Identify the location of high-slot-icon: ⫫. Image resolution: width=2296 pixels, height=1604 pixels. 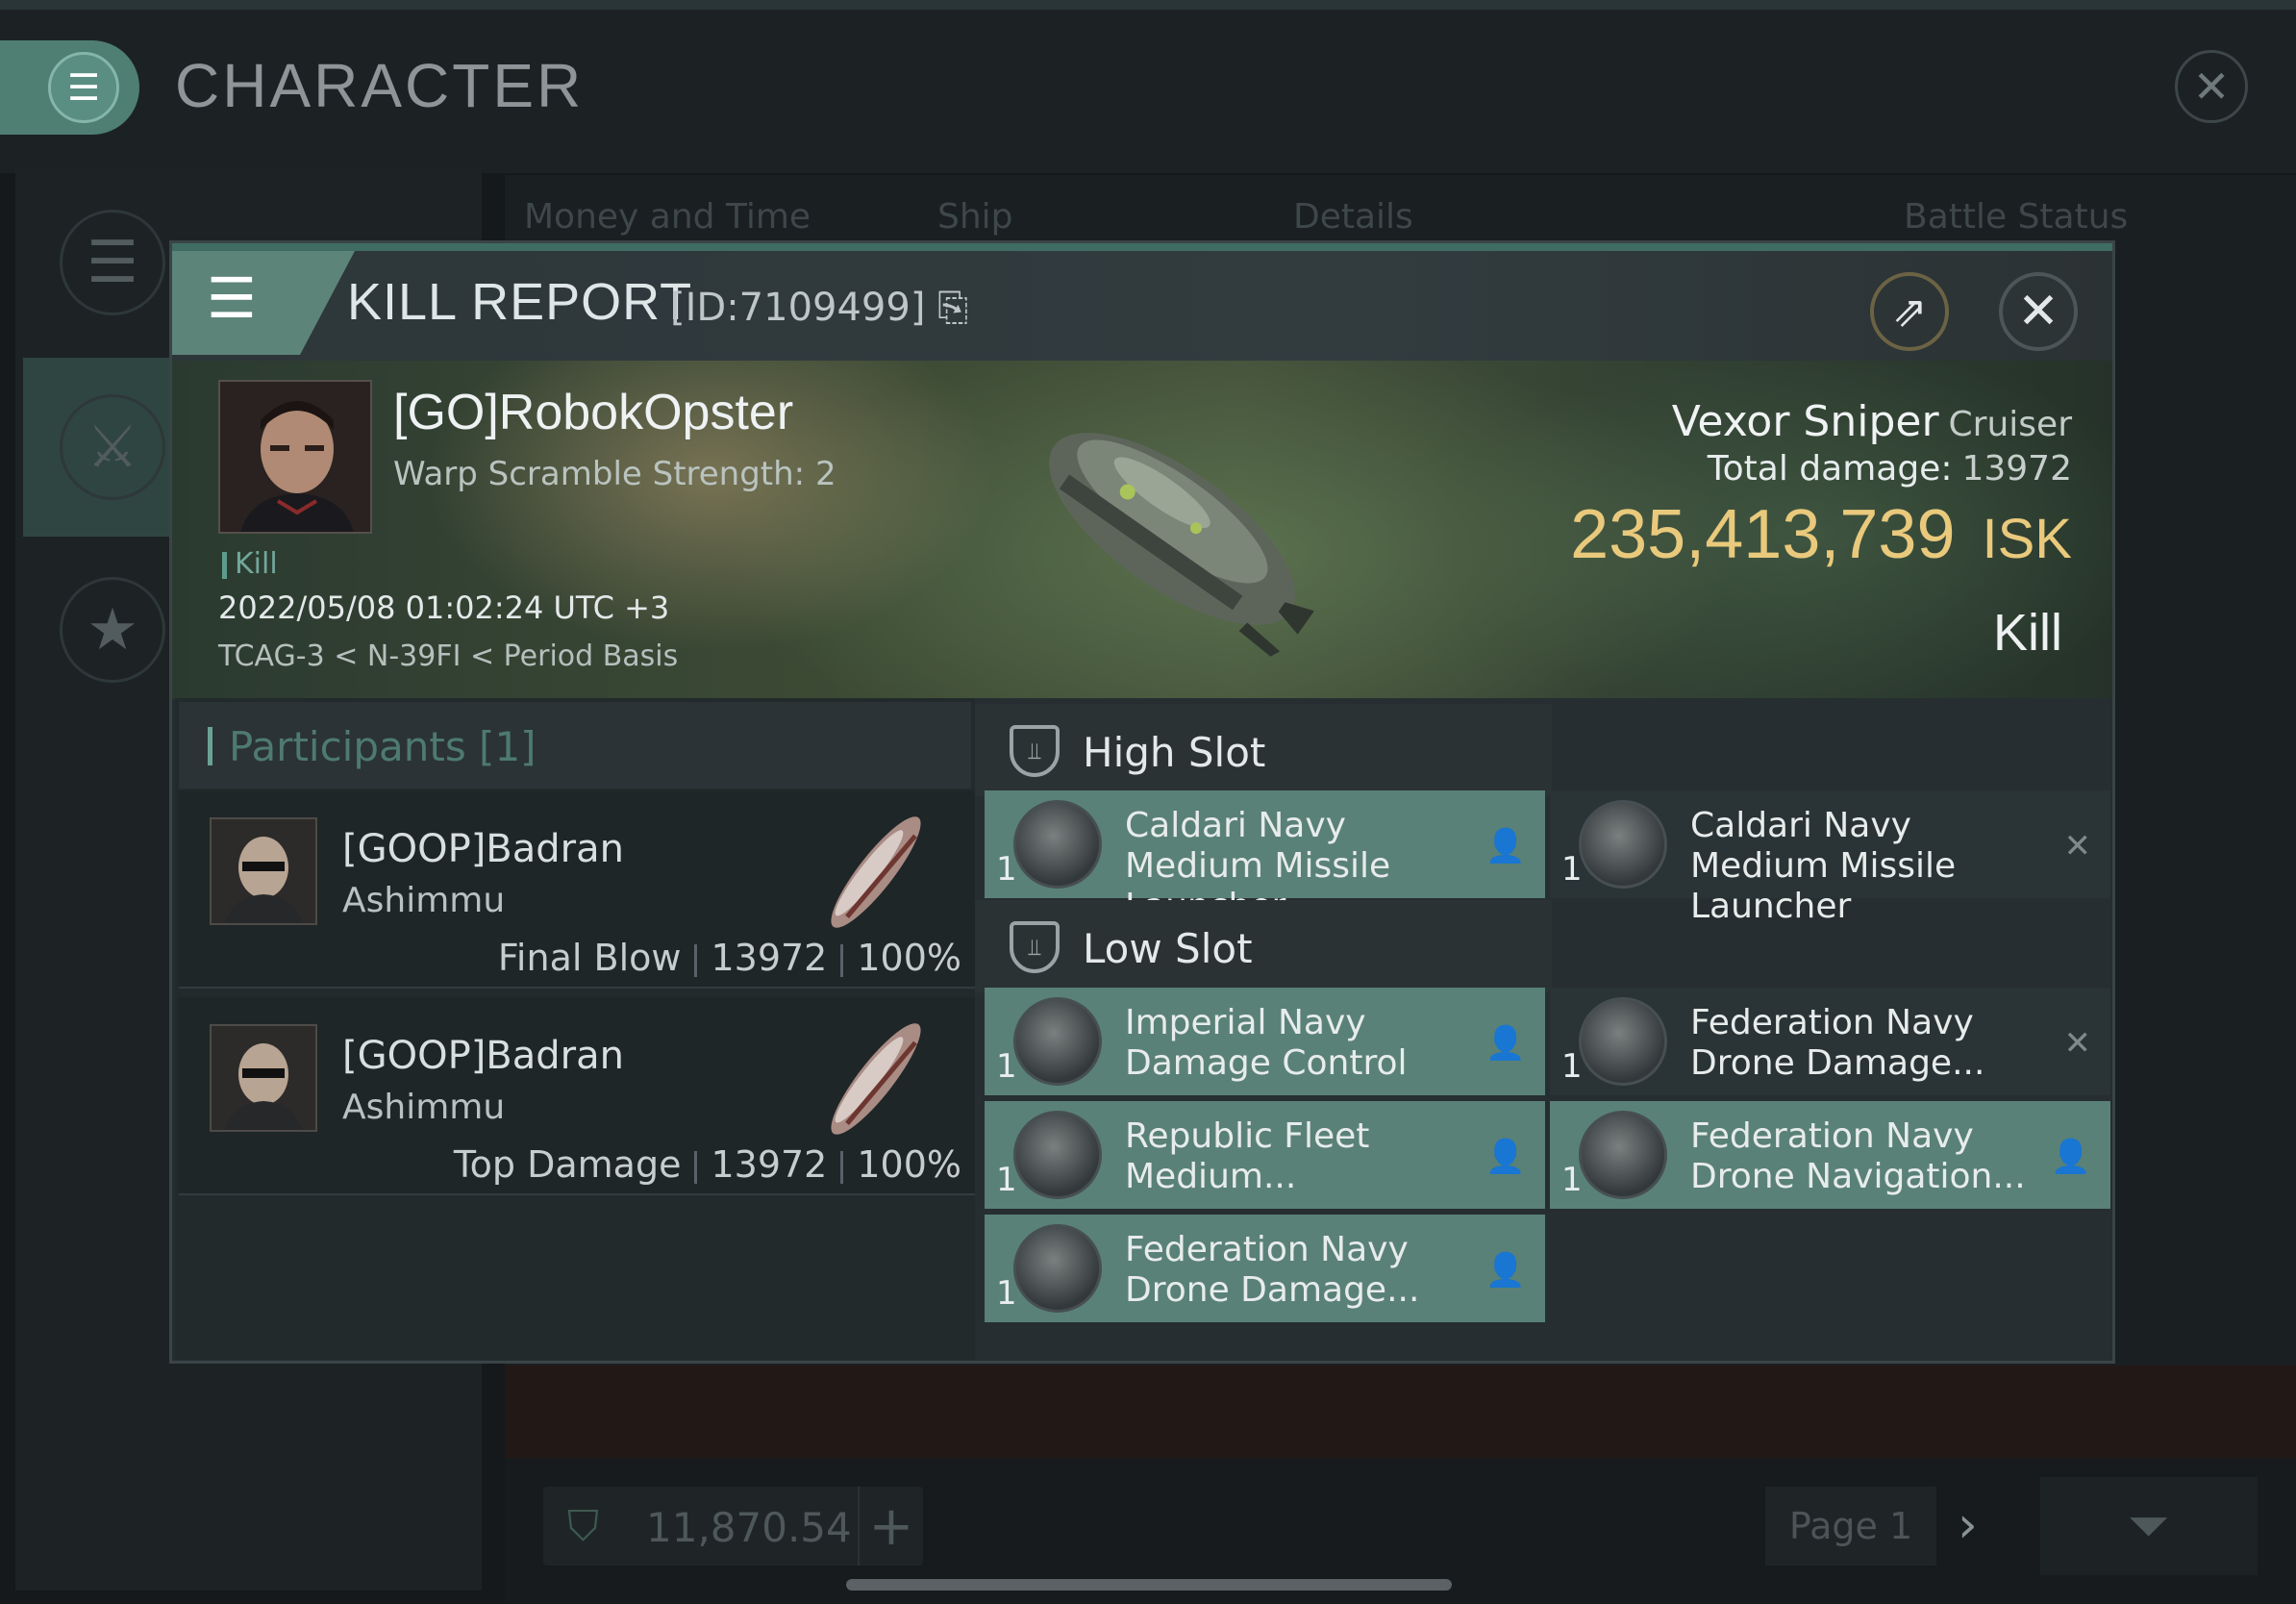
(1035, 751).